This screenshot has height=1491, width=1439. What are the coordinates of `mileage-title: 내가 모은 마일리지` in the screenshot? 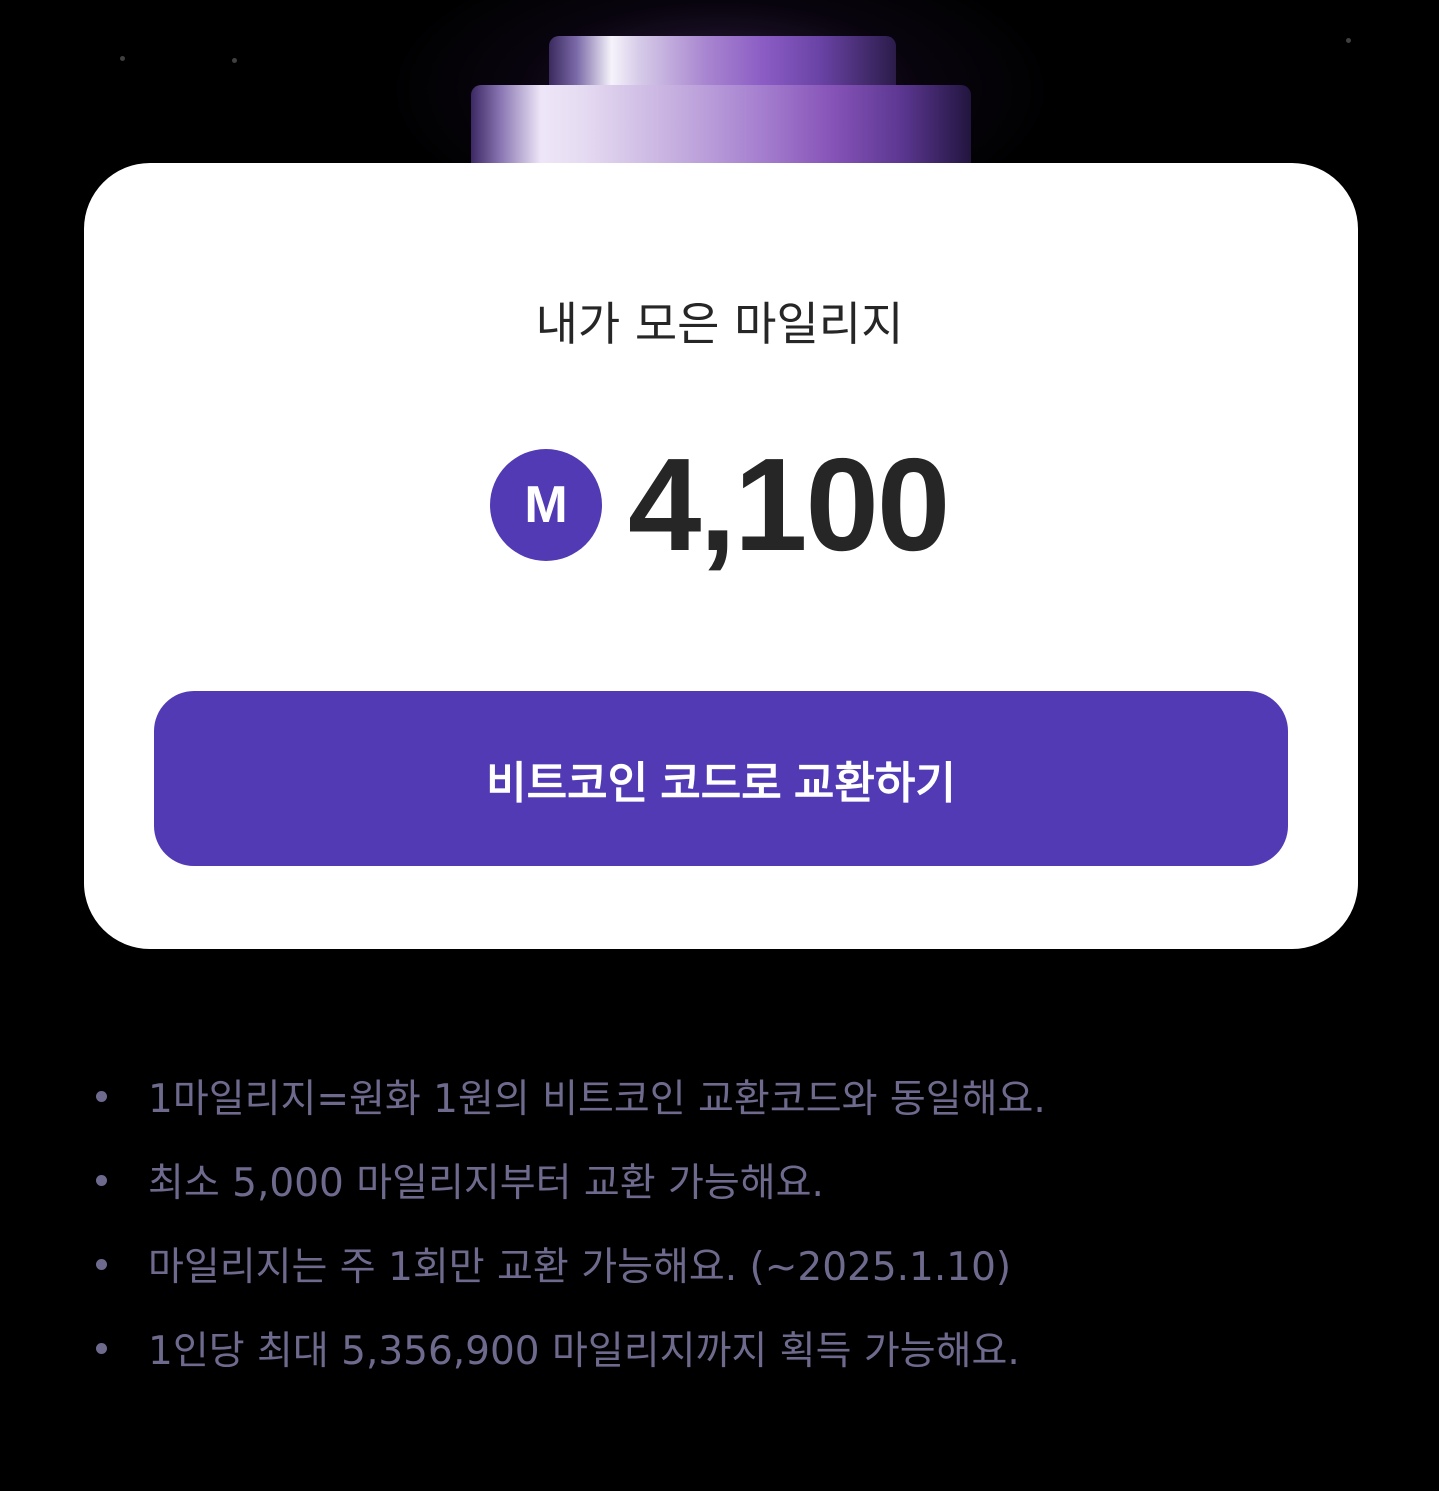 It's located at (719, 324).